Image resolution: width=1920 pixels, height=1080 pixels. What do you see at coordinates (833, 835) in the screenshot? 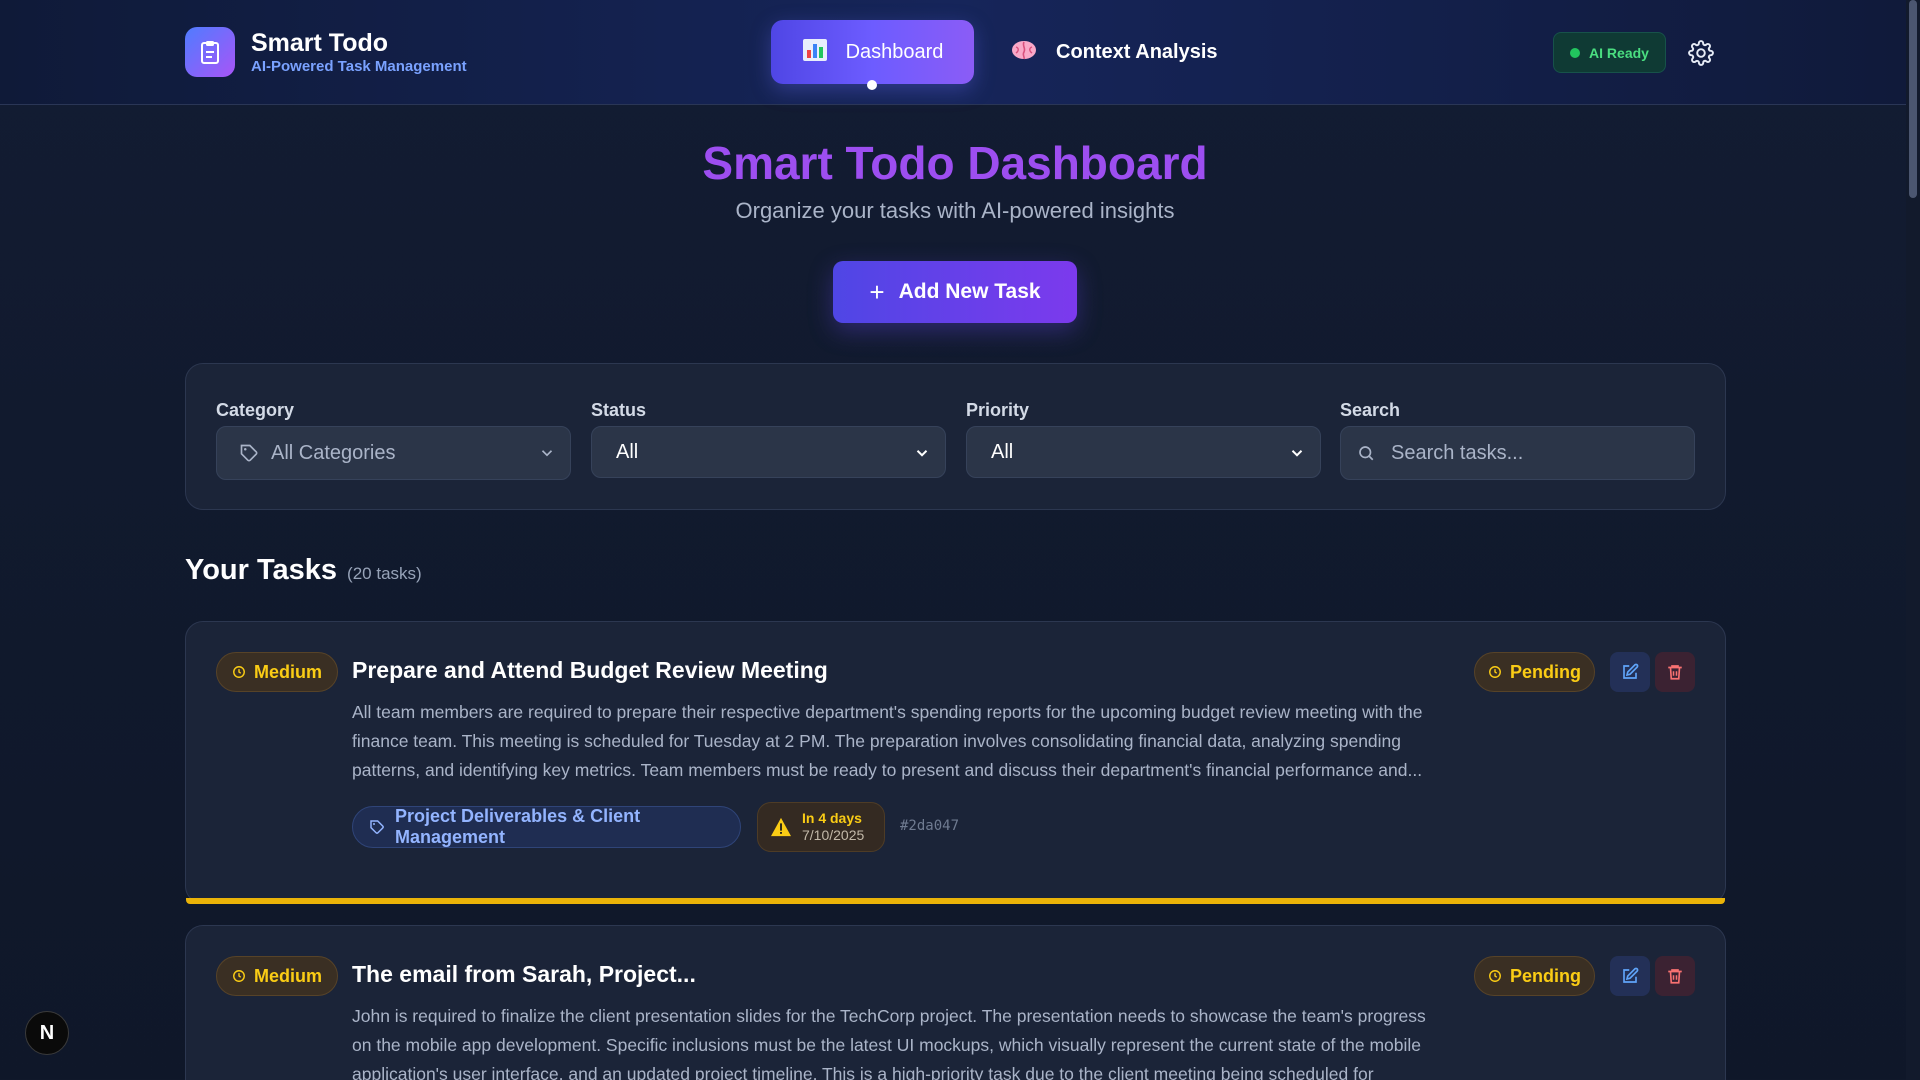
I see `due-date: 7/10/2025` at bounding box center [833, 835].